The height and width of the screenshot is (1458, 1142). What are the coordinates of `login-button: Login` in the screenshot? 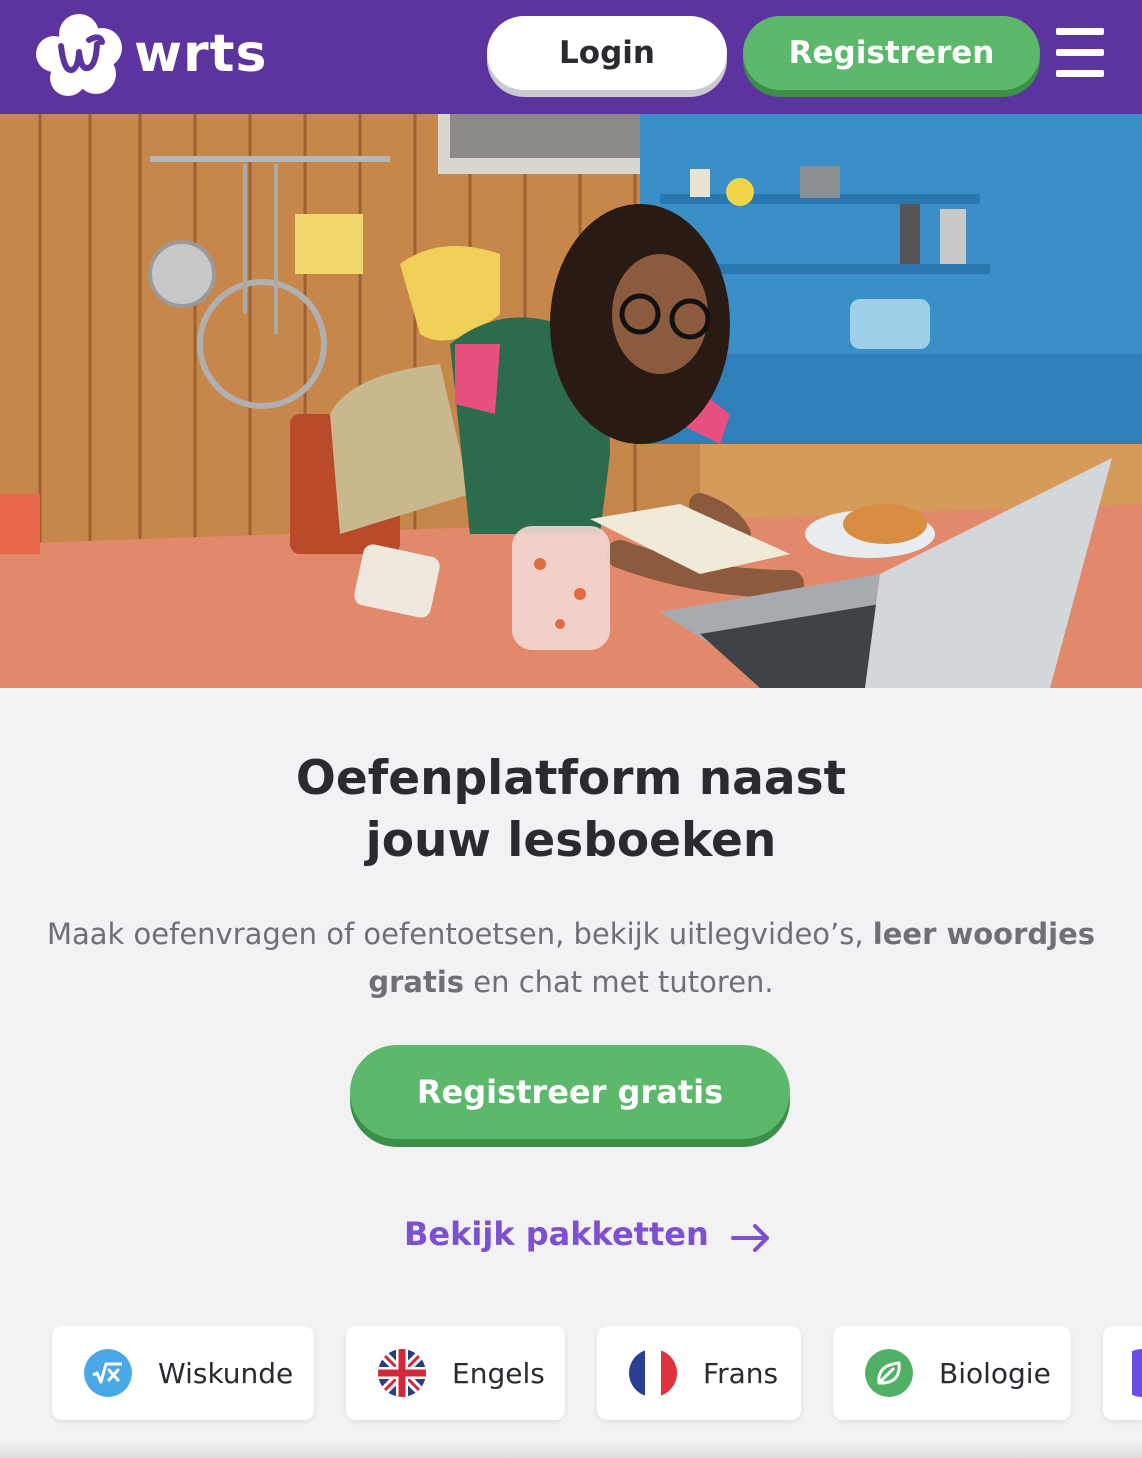 It's located at (607, 53).